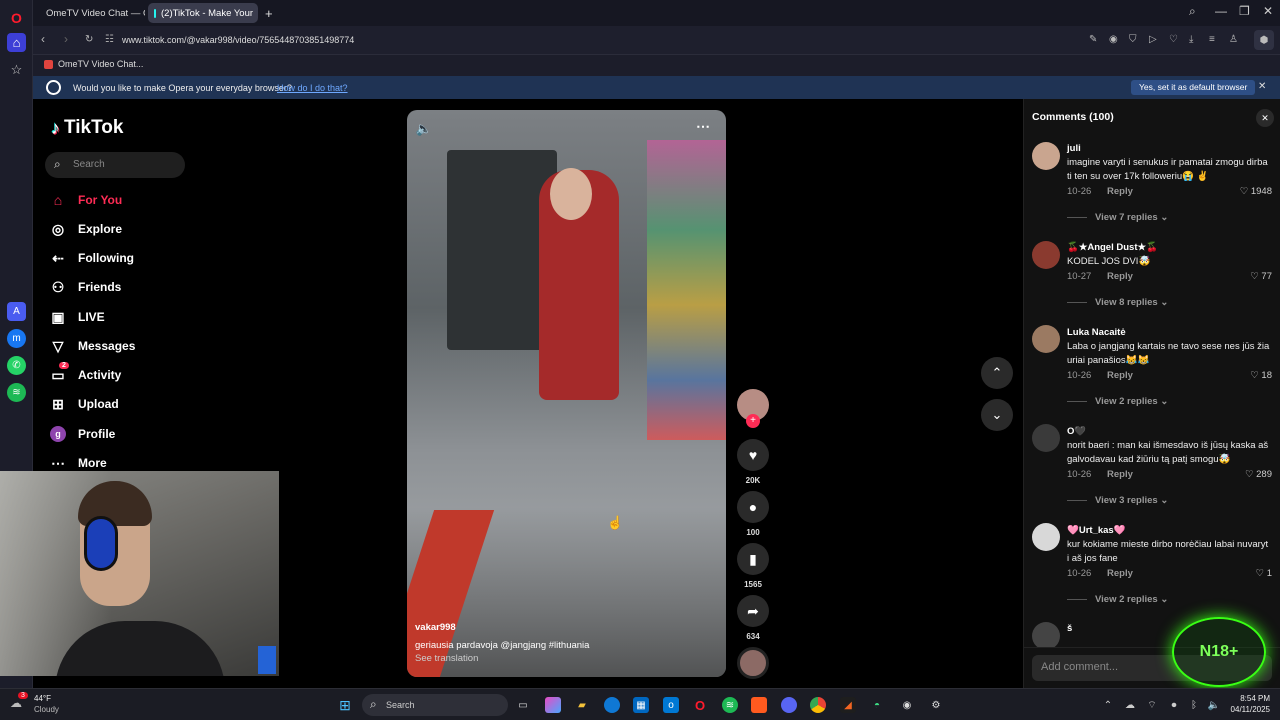  Describe the element at coordinates (818, 705) in the screenshot. I see `chrome-icon` at that location.